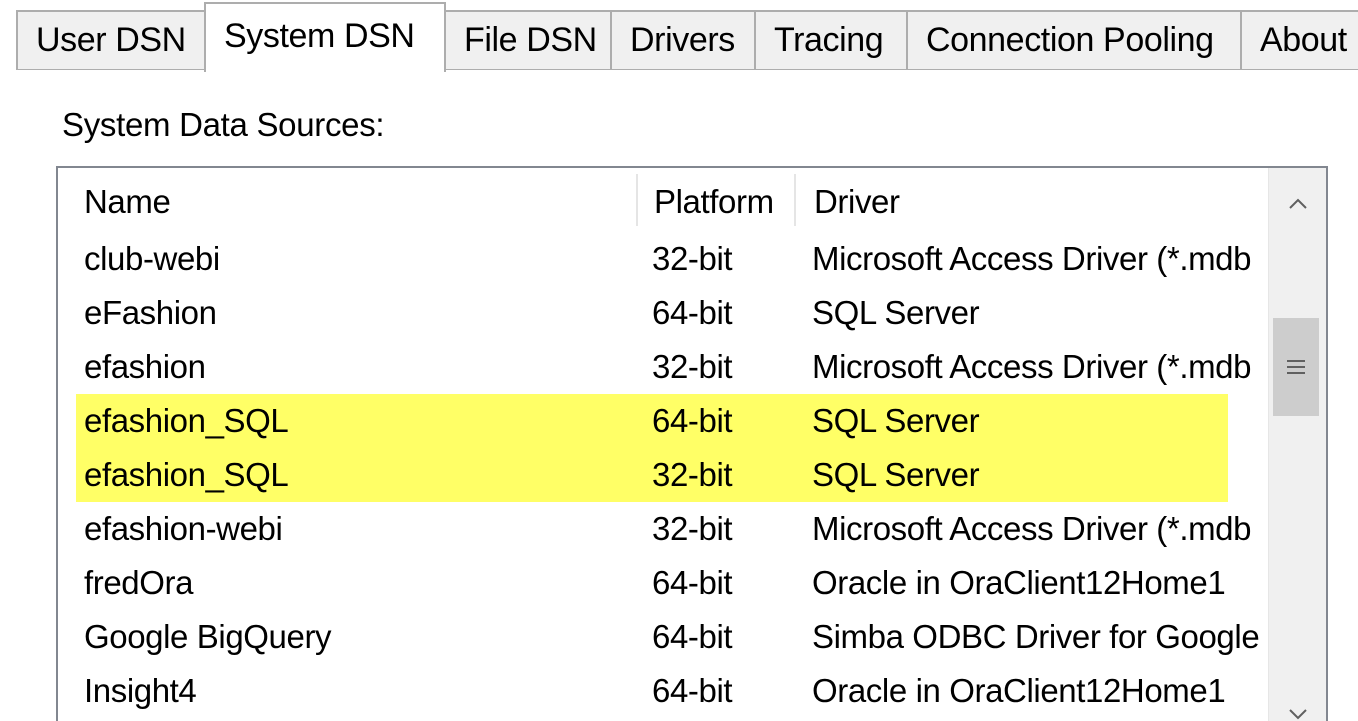 This screenshot has height=721, width=1358. What do you see at coordinates (111, 39) in the screenshot?
I see `tab-user-dsn: User DSN` at bounding box center [111, 39].